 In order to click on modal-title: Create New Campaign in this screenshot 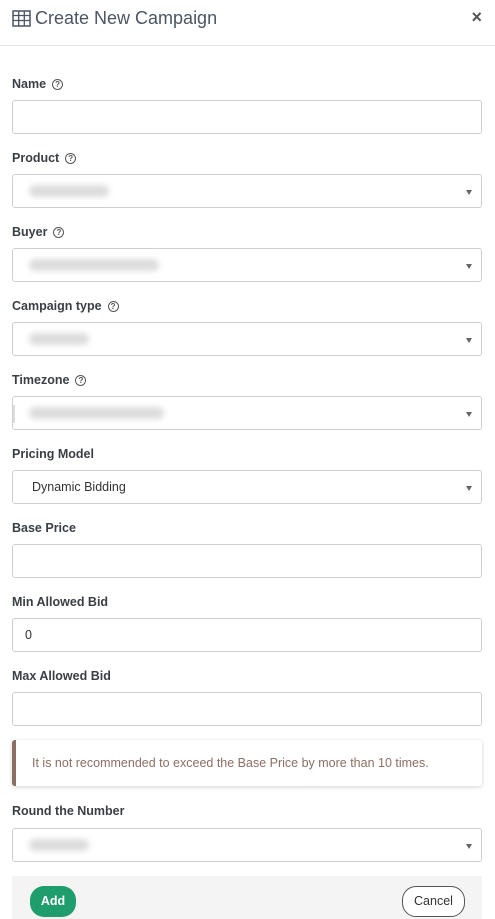, I will do `click(126, 18)`.